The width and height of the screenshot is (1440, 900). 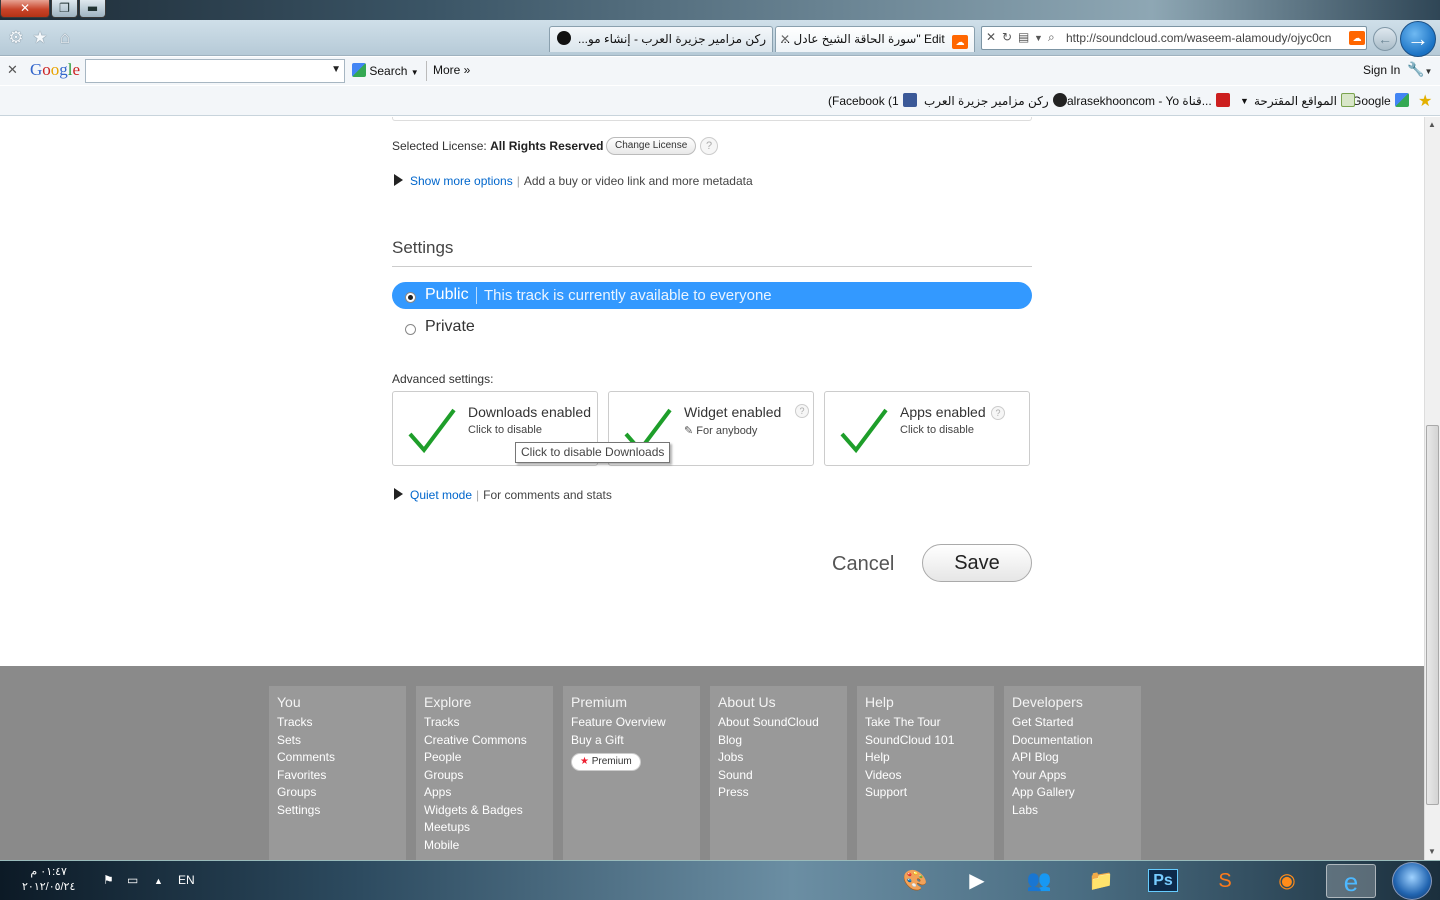 What do you see at coordinates (461, 181) in the screenshot?
I see `show-more-options-link: Show more options` at bounding box center [461, 181].